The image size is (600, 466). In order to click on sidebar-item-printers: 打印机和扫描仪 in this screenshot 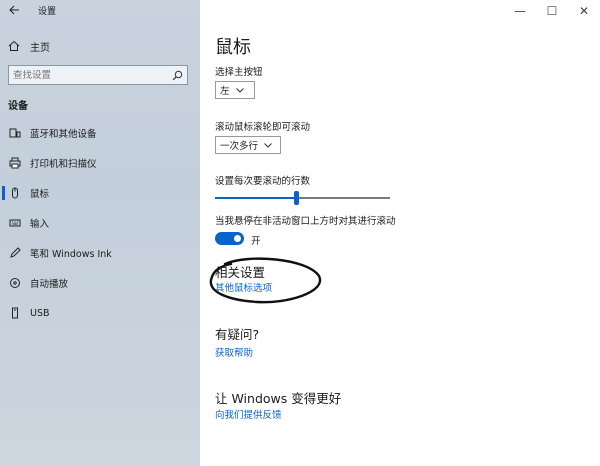, I will do `click(100, 163)`.